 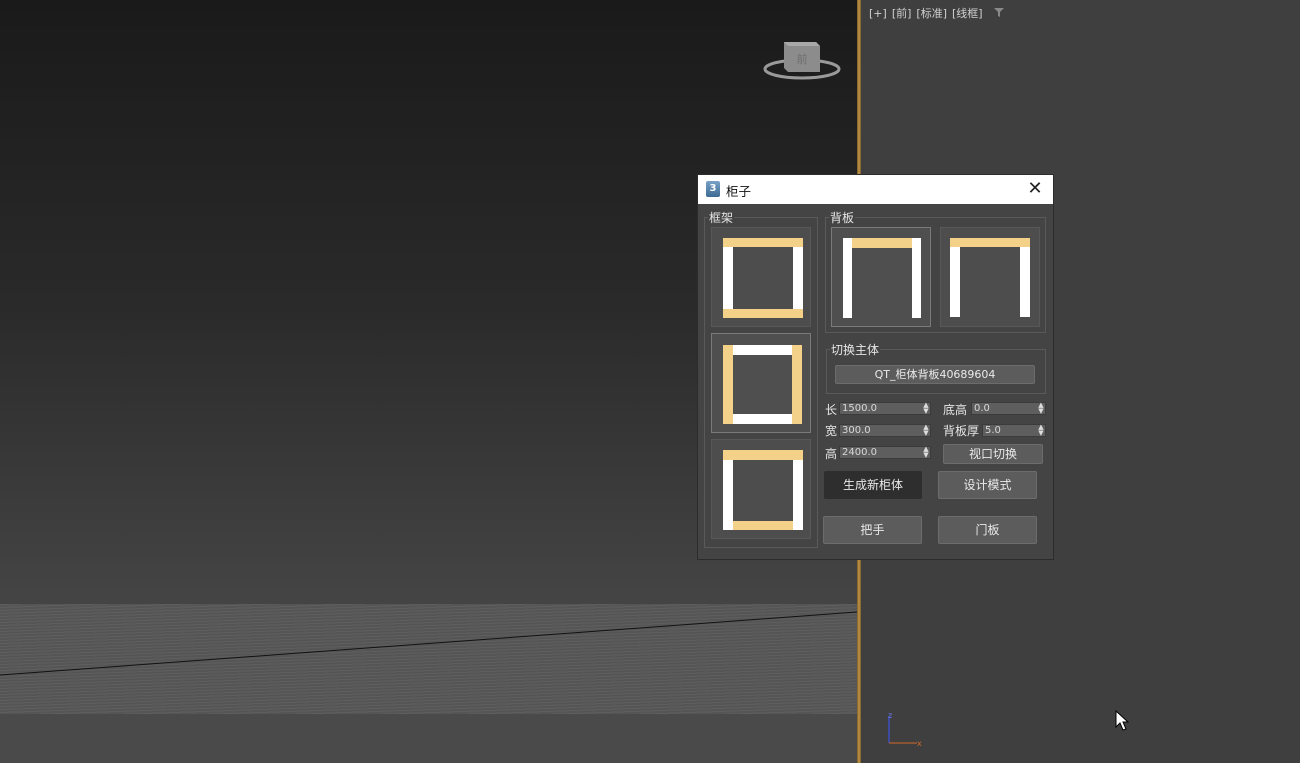 I want to click on back-thickness-label: 背板厚, so click(x=961, y=431).